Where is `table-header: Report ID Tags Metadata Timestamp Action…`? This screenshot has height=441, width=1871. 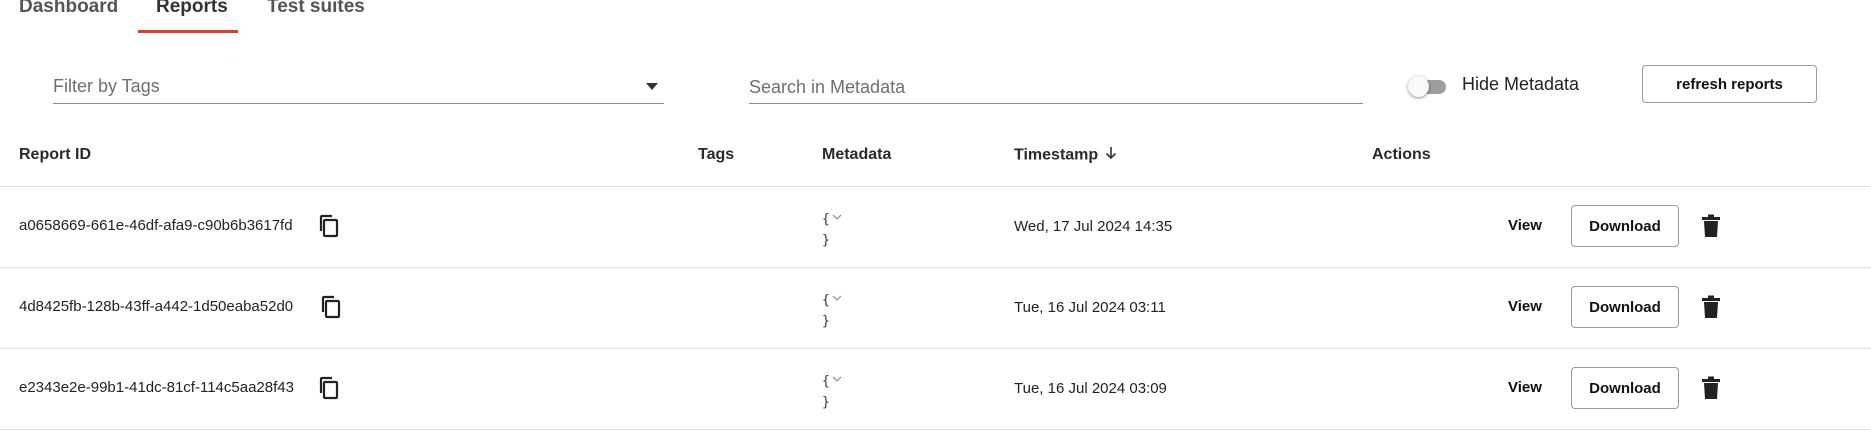 table-header: Report ID Tags Metadata Timestamp Action… is located at coordinates (935, 158).